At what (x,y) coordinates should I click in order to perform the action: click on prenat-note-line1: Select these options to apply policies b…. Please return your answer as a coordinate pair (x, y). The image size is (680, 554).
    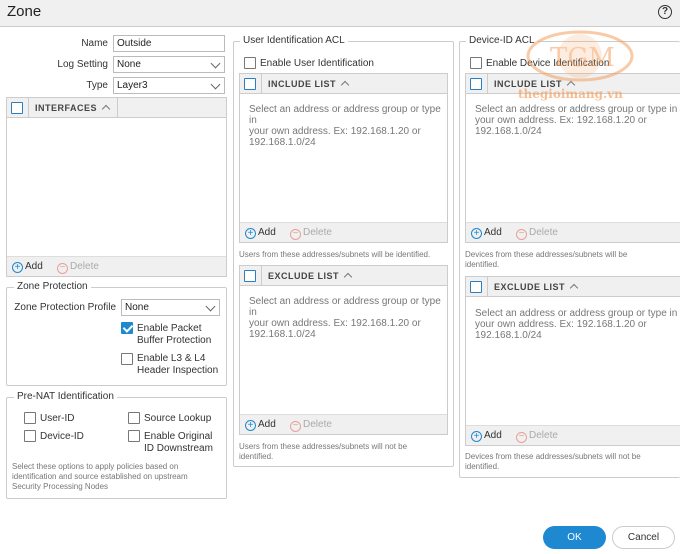
    Looking at the image, I should click on (95, 466).